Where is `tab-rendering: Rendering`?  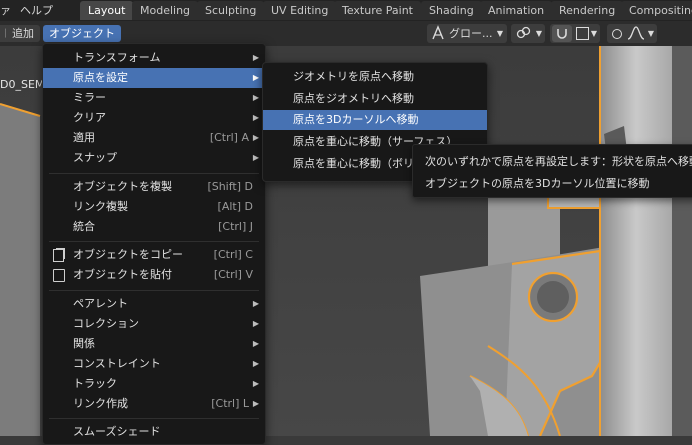
tab-rendering: Rendering is located at coordinates (587, 10).